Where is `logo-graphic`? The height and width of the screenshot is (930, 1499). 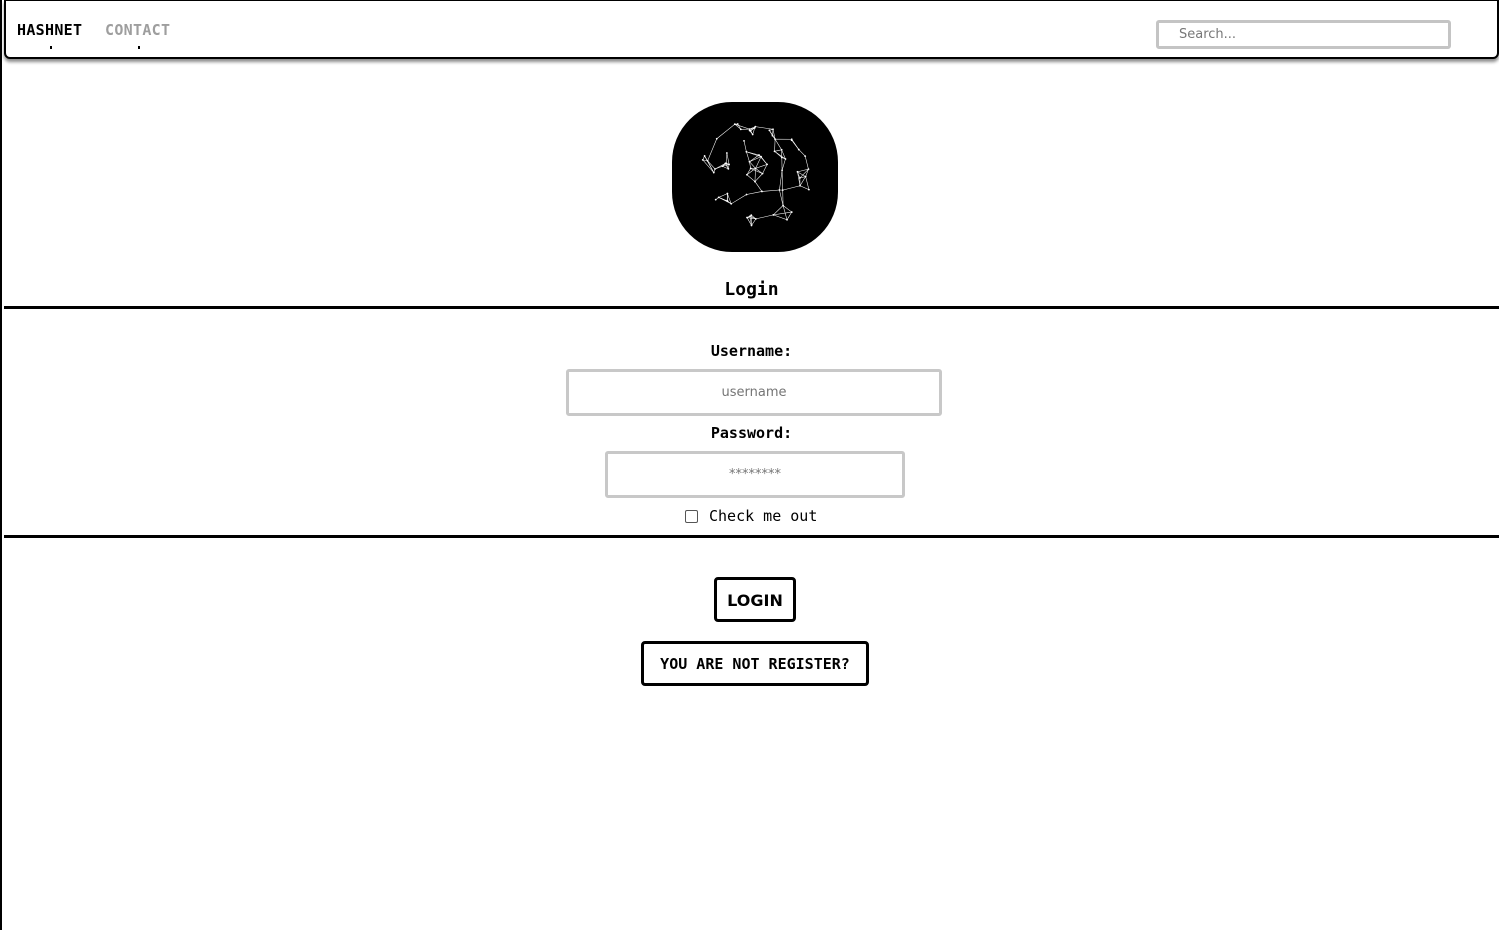 logo-graphic is located at coordinates (755, 175).